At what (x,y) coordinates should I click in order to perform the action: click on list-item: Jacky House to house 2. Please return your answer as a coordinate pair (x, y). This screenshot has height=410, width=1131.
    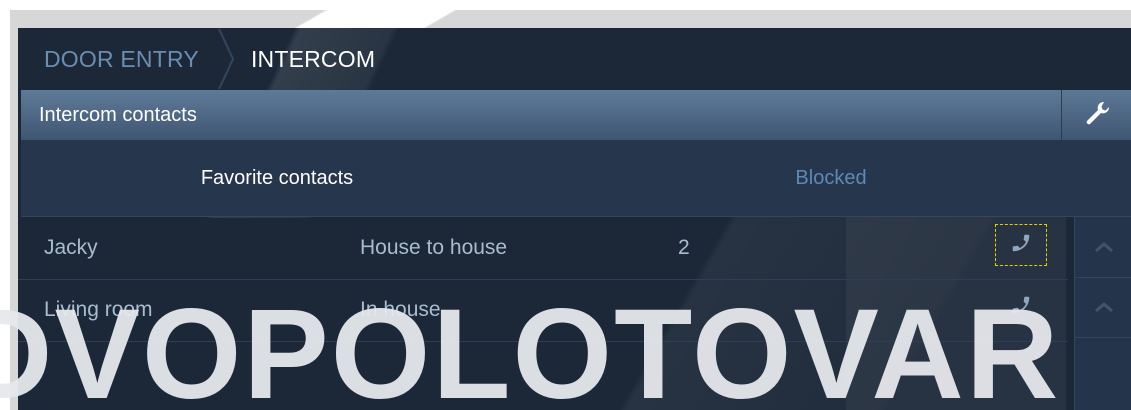
    Looking at the image, I should click on (543, 248).